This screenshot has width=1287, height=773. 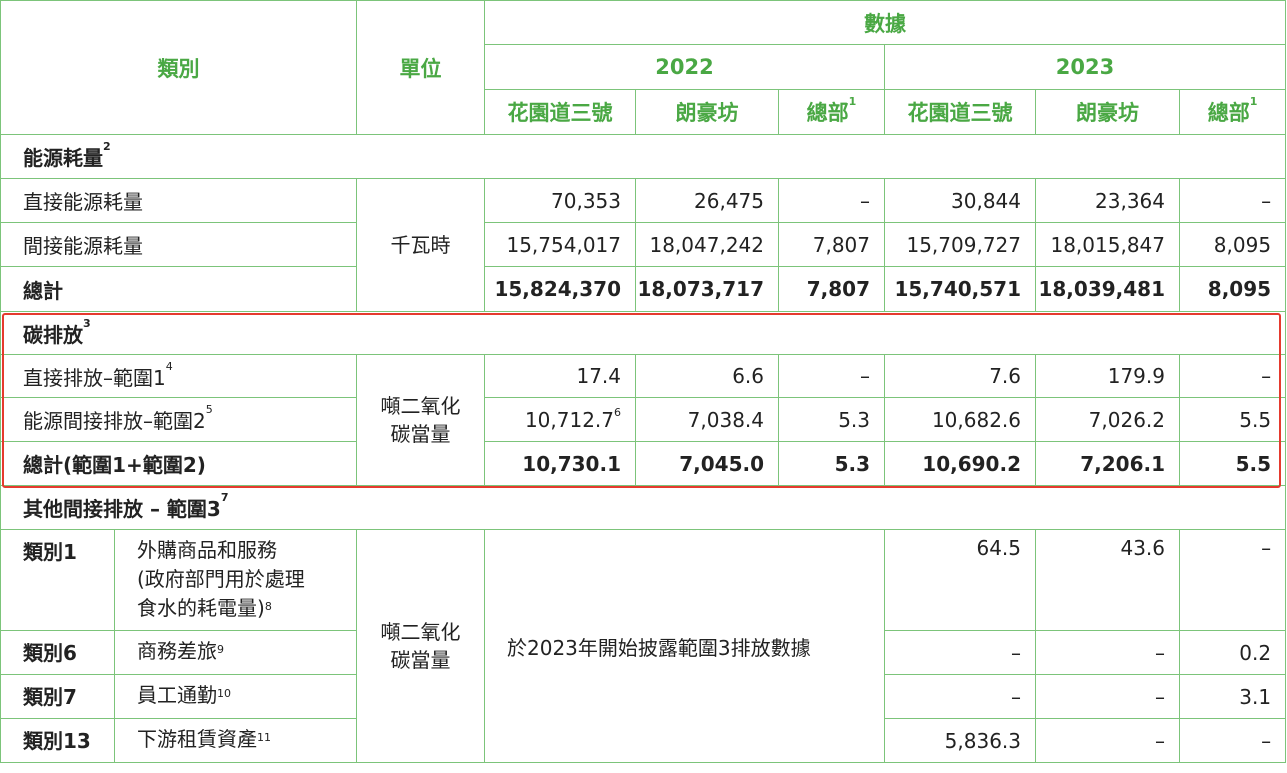 I want to click on value-cell: 30,844, so click(x=960, y=200).